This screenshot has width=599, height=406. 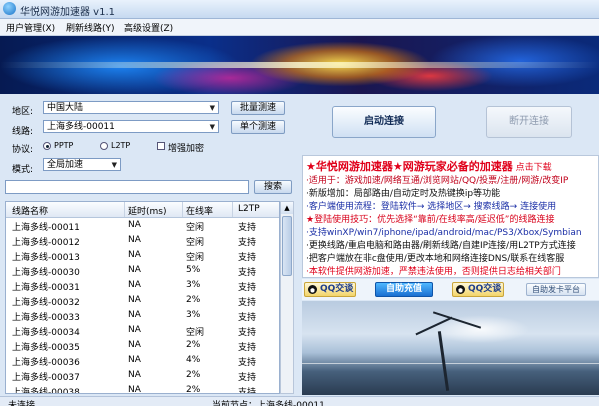 I want to click on notice-line: ·本软件提供网游加速，严禁违法使用，否则提供日志给相关部门, so click(x=433, y=270).